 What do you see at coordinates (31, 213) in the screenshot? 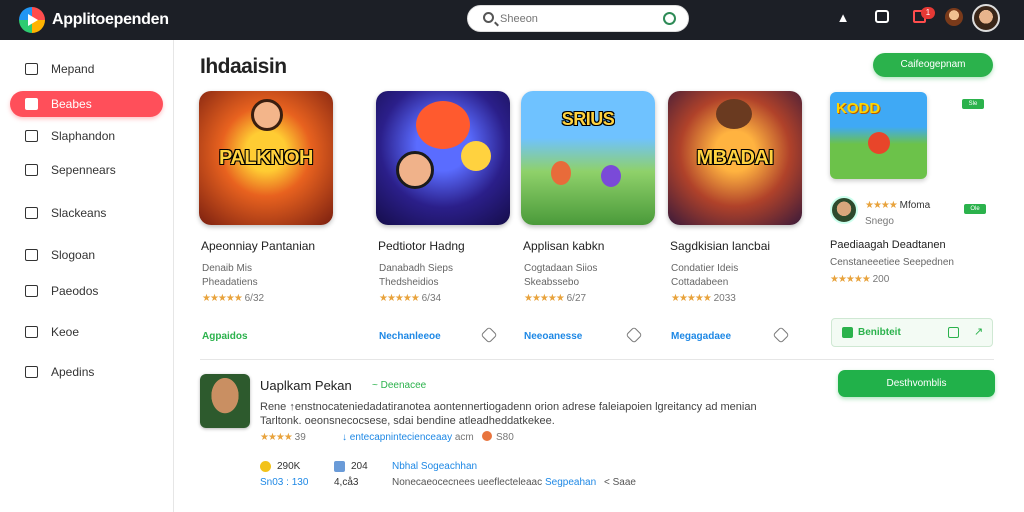
I see `box-icon` at bounding box center [31, 213].